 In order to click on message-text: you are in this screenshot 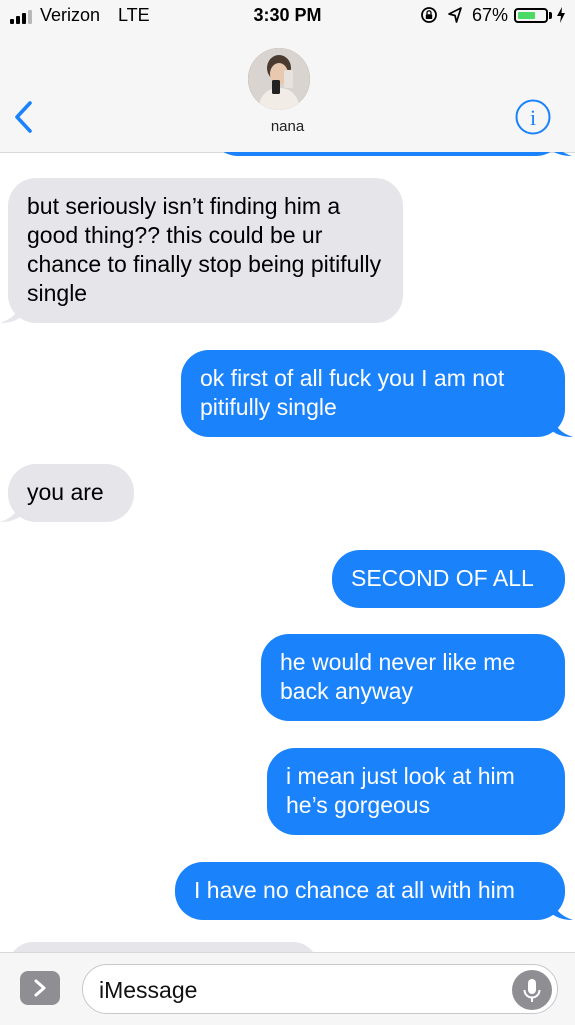, I will do `click(65, 492)`.